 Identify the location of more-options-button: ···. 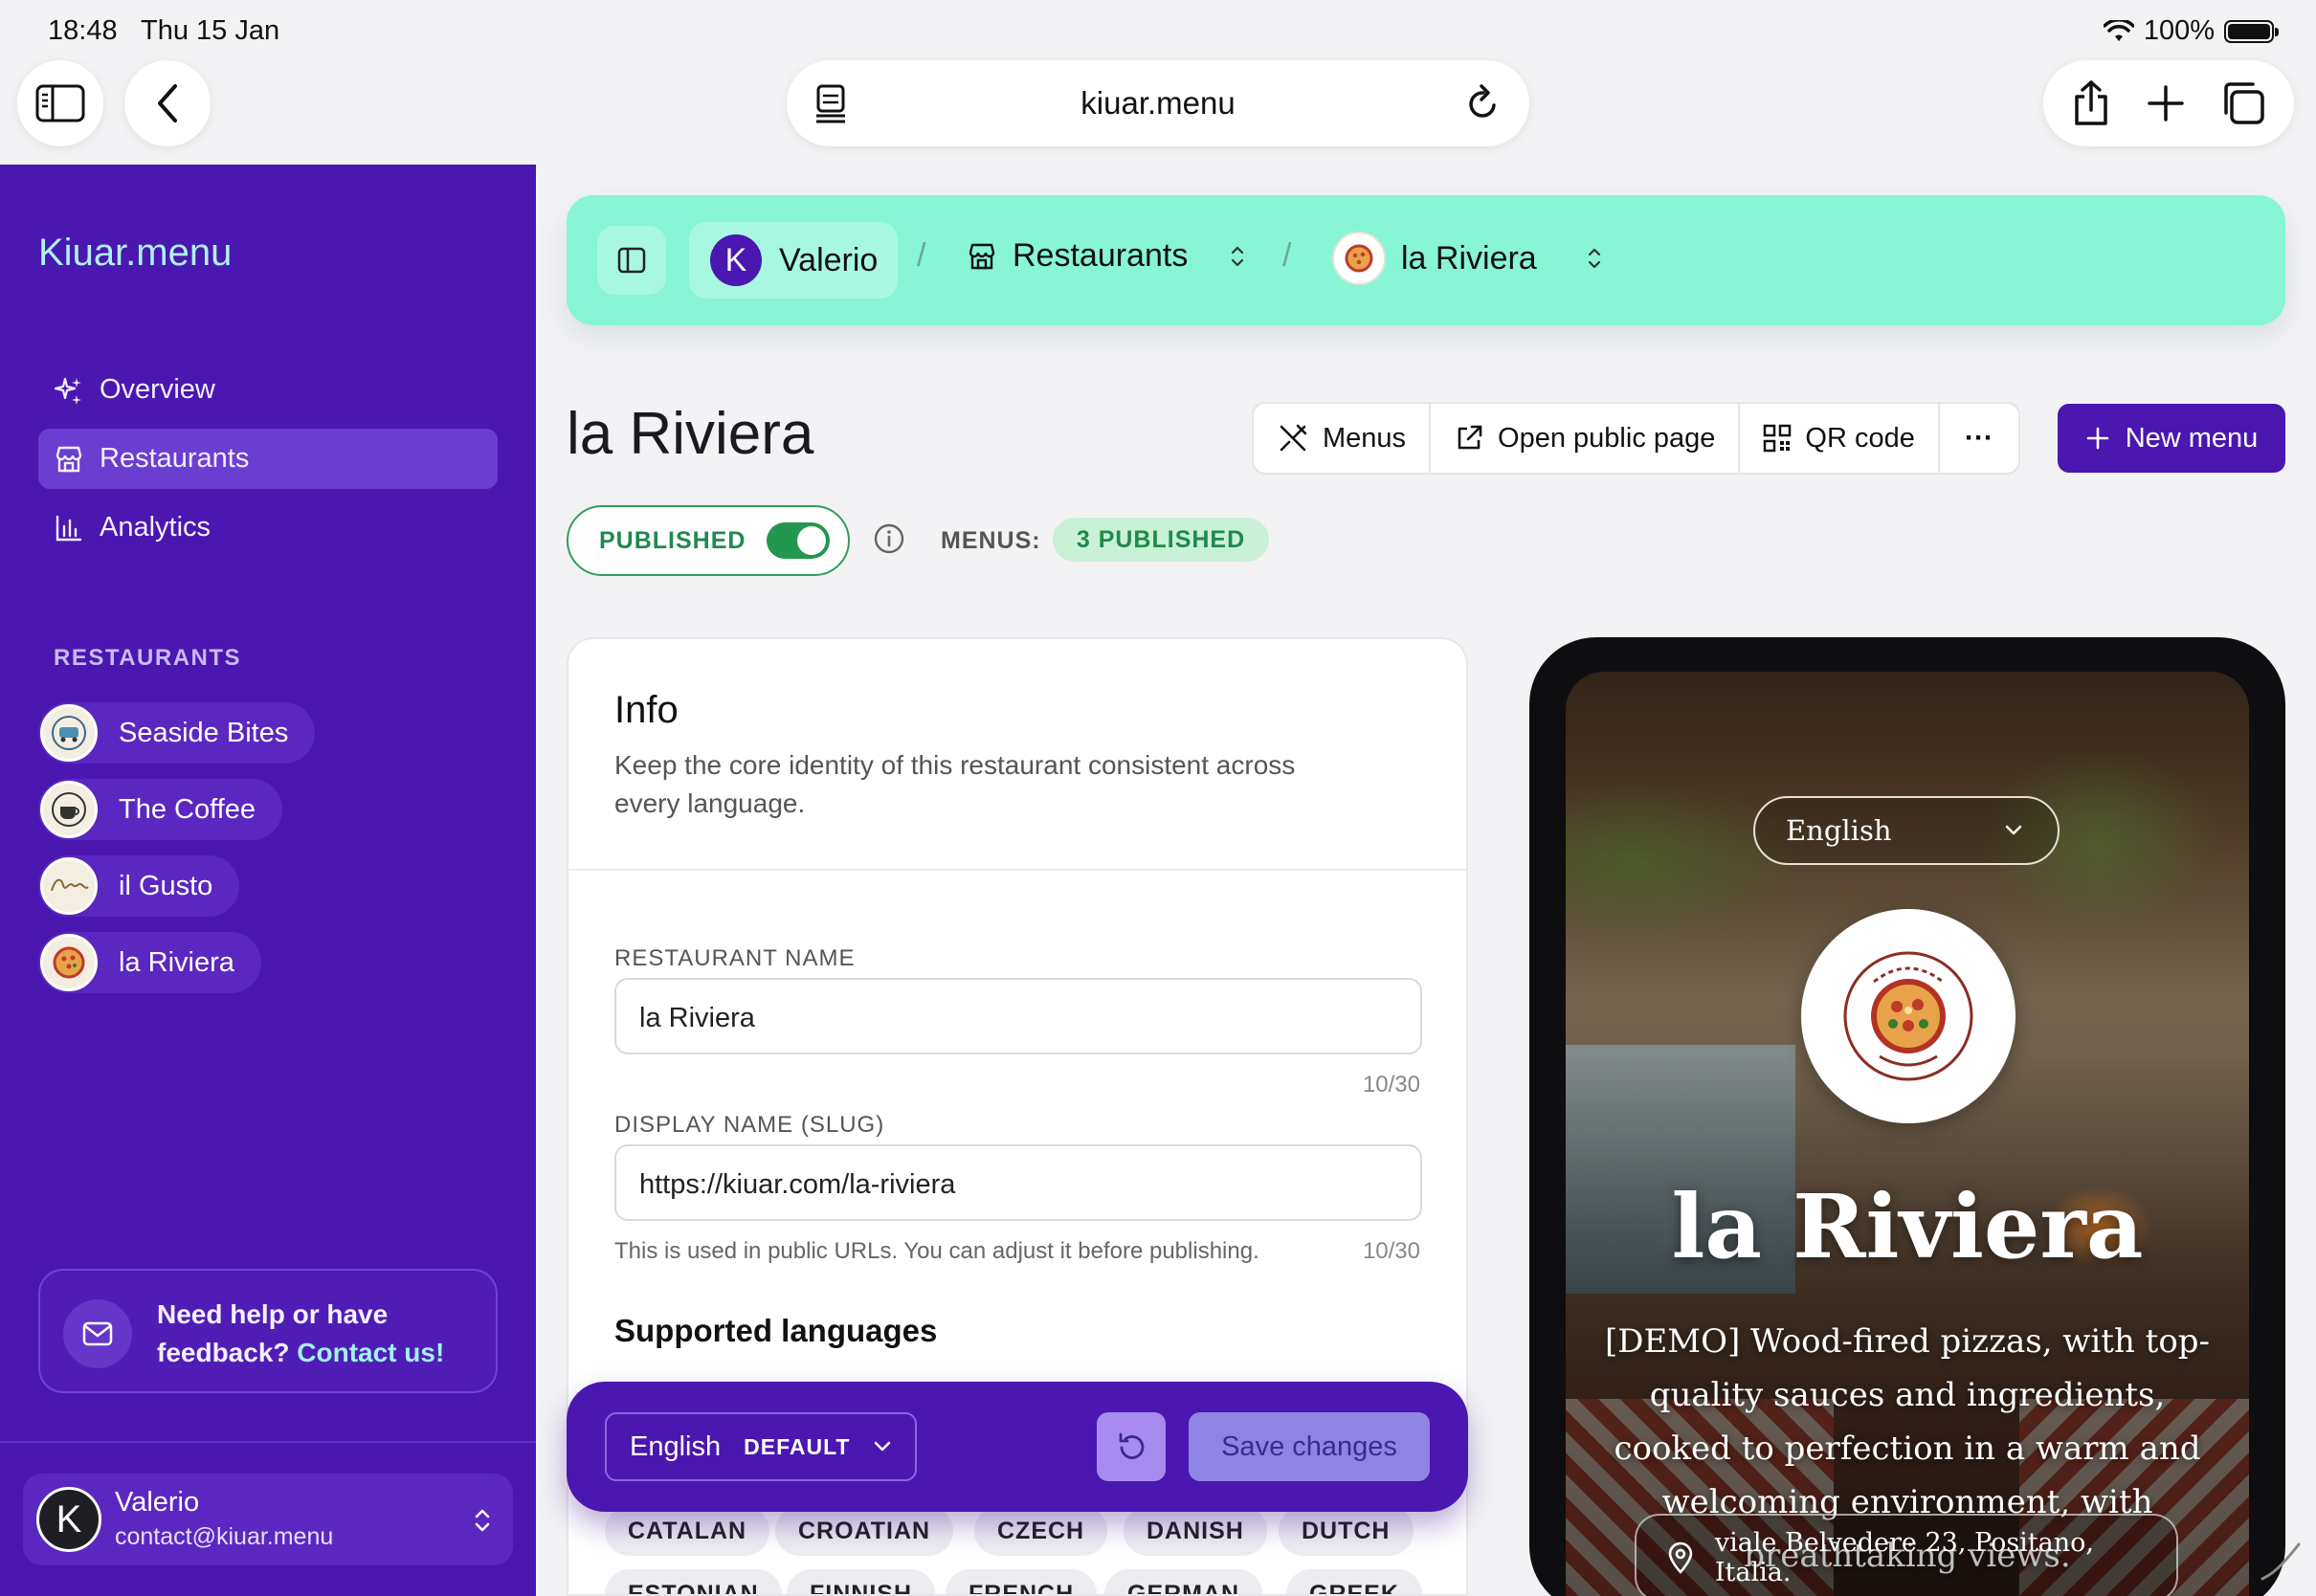
(1979, 439).